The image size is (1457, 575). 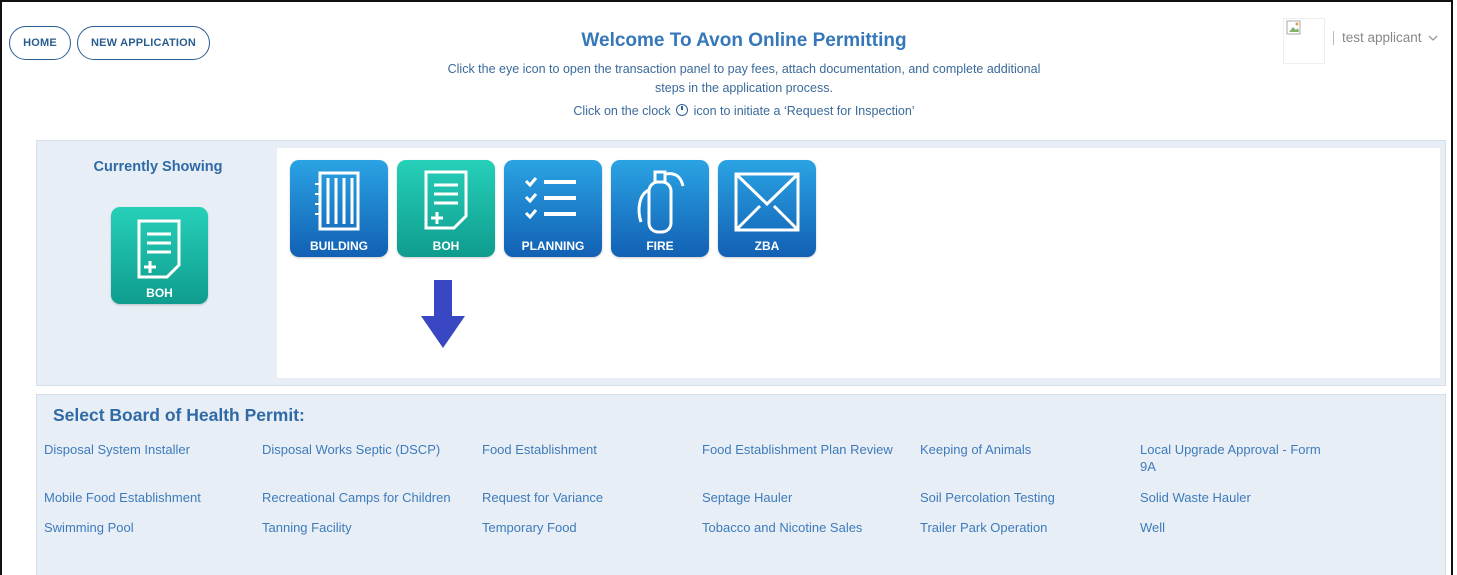 What do you see at coordinates (1246, 497) in the screenshot?
I see `permit-link: Solid Waste Hauler` at bounding box center [1246, 497].